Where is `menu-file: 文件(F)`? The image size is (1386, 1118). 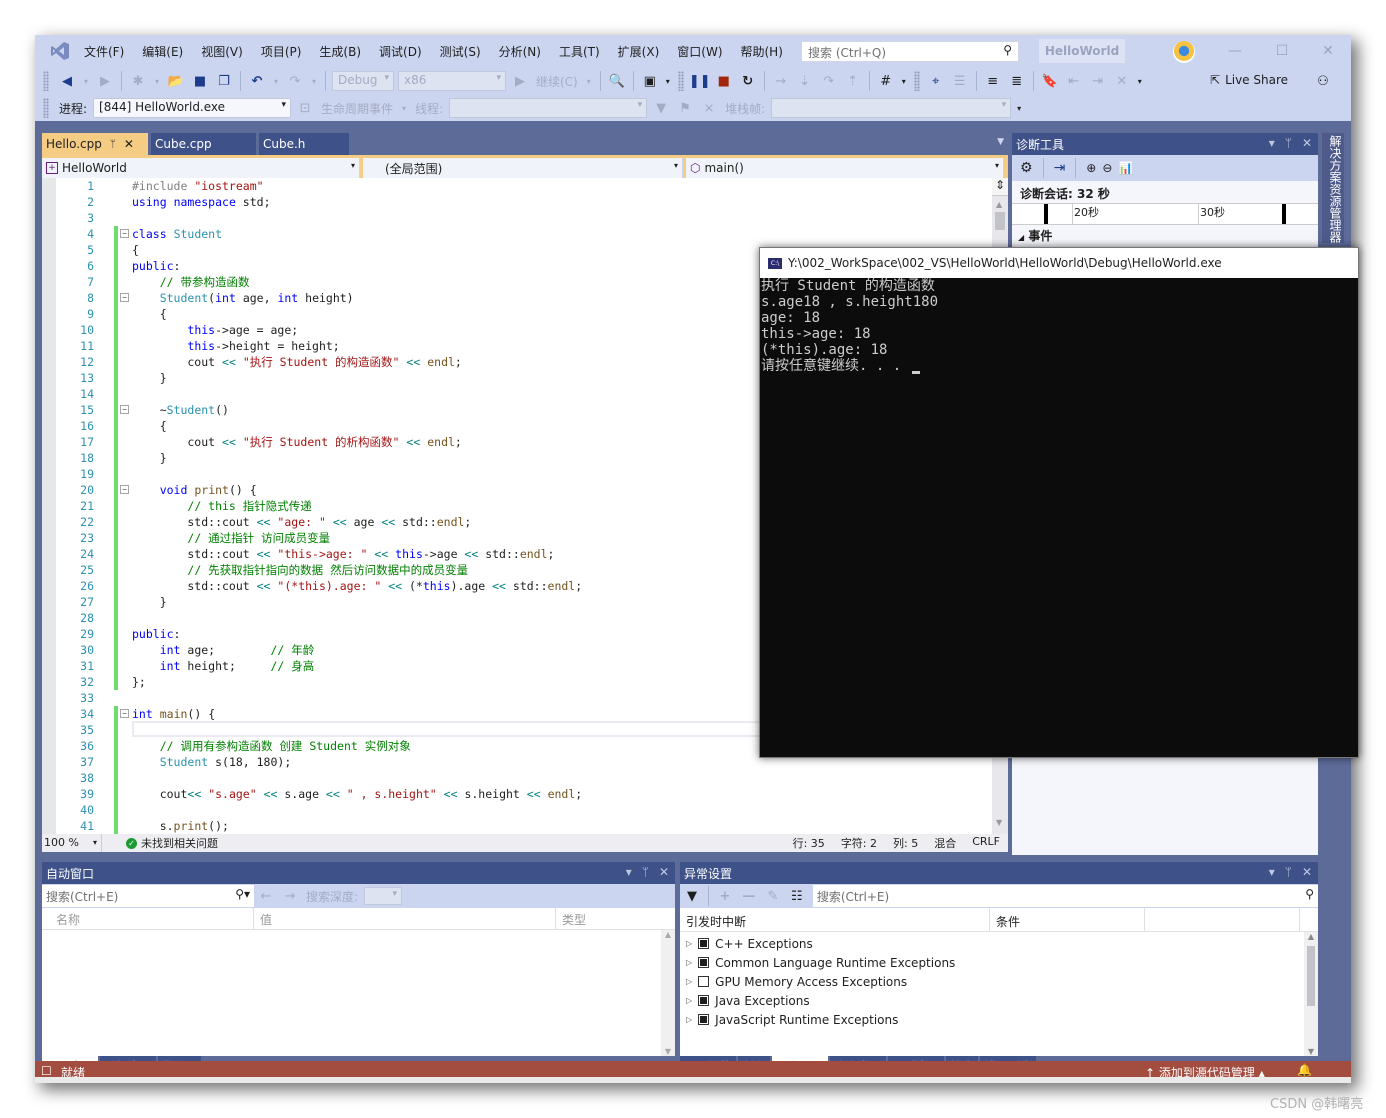
menu-file: 文件(F) is located at coordinates (104, 51).